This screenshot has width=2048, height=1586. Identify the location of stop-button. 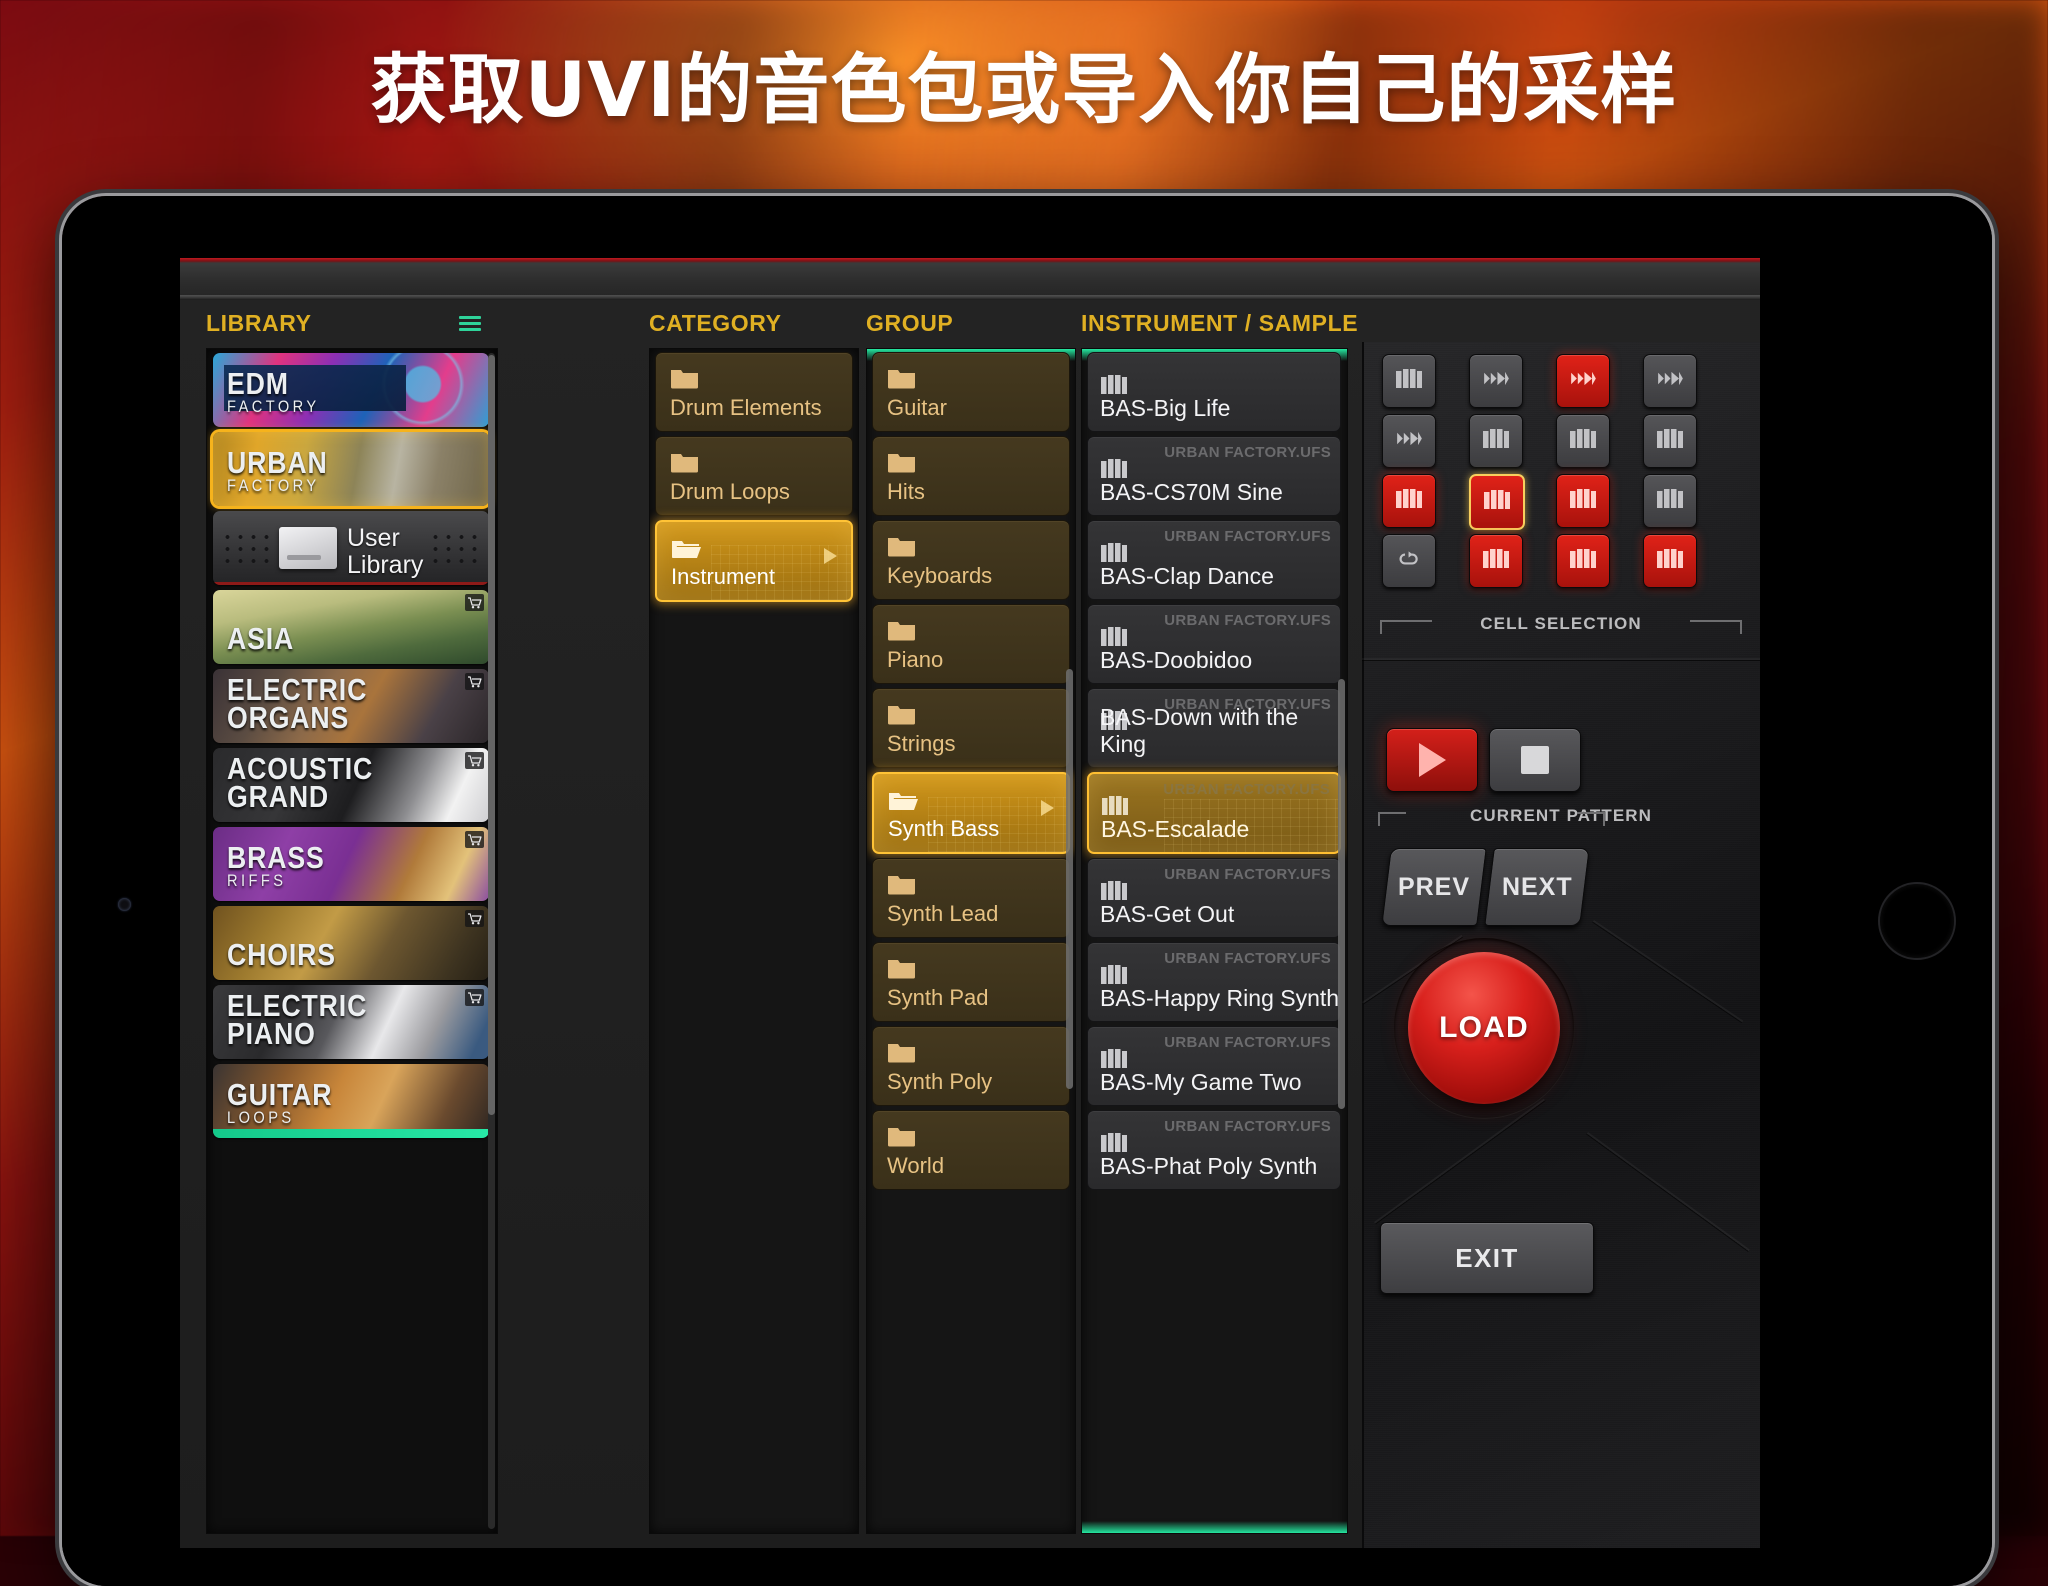
(1535, 760).